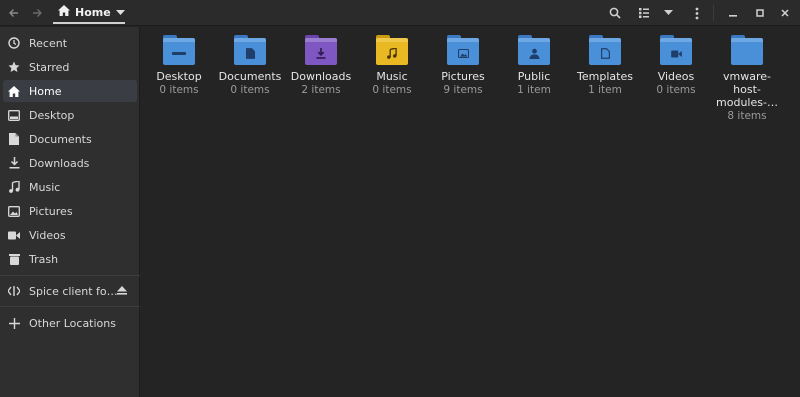 This screenshot has height=397, width=800. I want to click on sidebar-item-documents: Documents, so click(70, 139).